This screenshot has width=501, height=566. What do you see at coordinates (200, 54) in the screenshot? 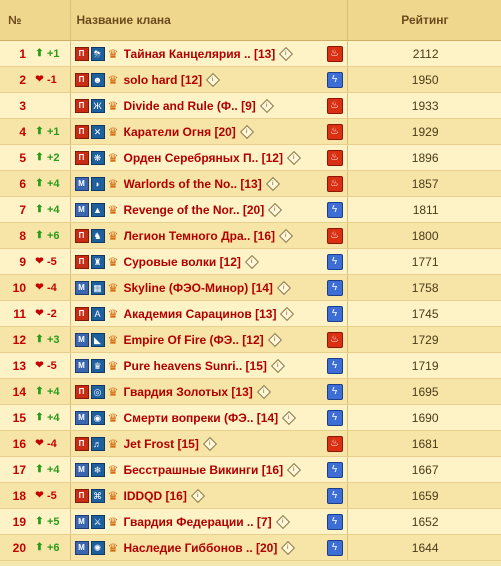
I see `clan-name-link: Тайная Канцелярия .. [13]` at bounding box center [200, 54].